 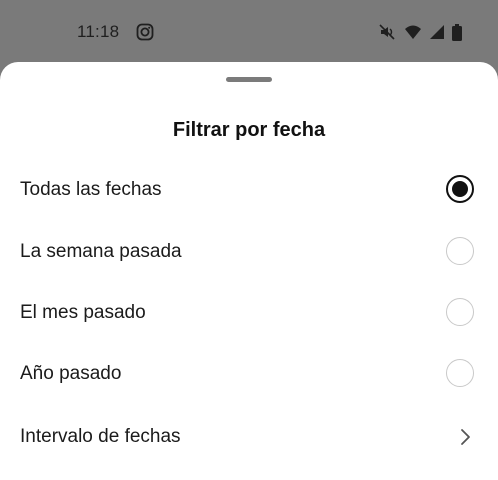 I want to click on wifi-icon, so click(x=413, y=32).